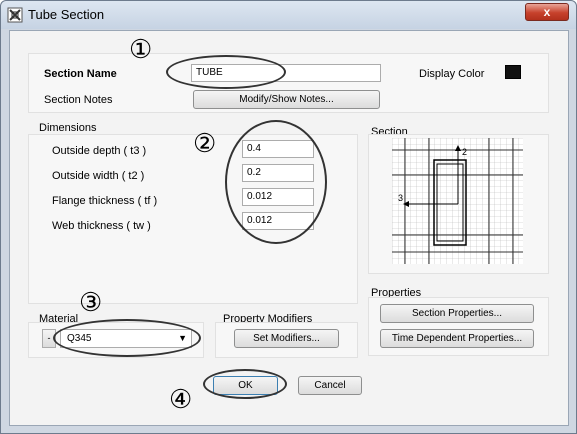 The image size is (577, 434). What do you see at coordinates (226, 72) in the screenshot?
I see `annotation-ellipse-section-name` at bounding box center [226, 72].